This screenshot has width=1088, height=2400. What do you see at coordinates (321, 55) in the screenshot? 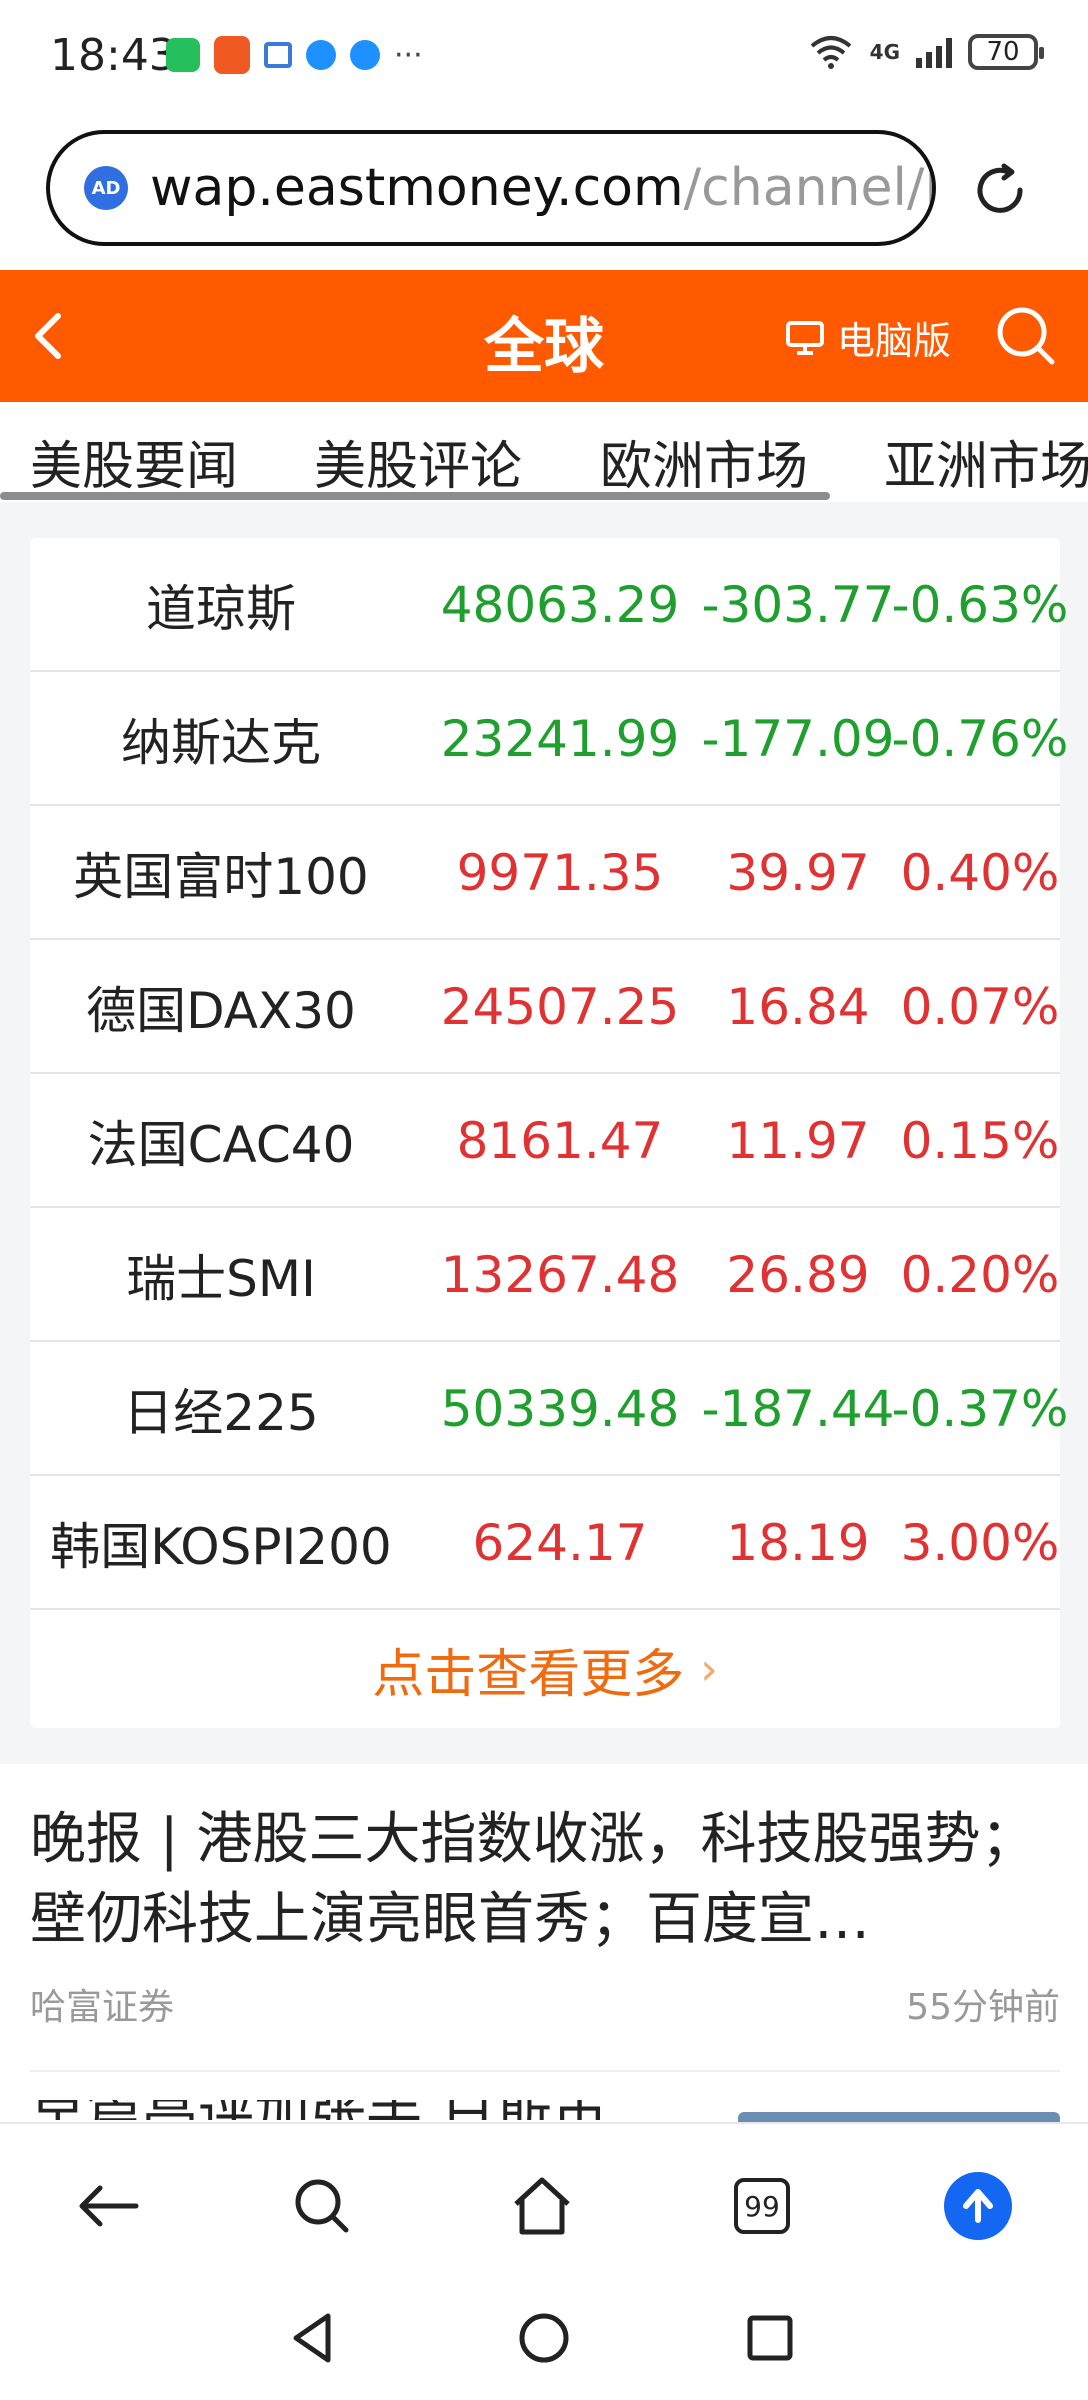
I see `browser-app-icon` at bounding box center [321, 55].